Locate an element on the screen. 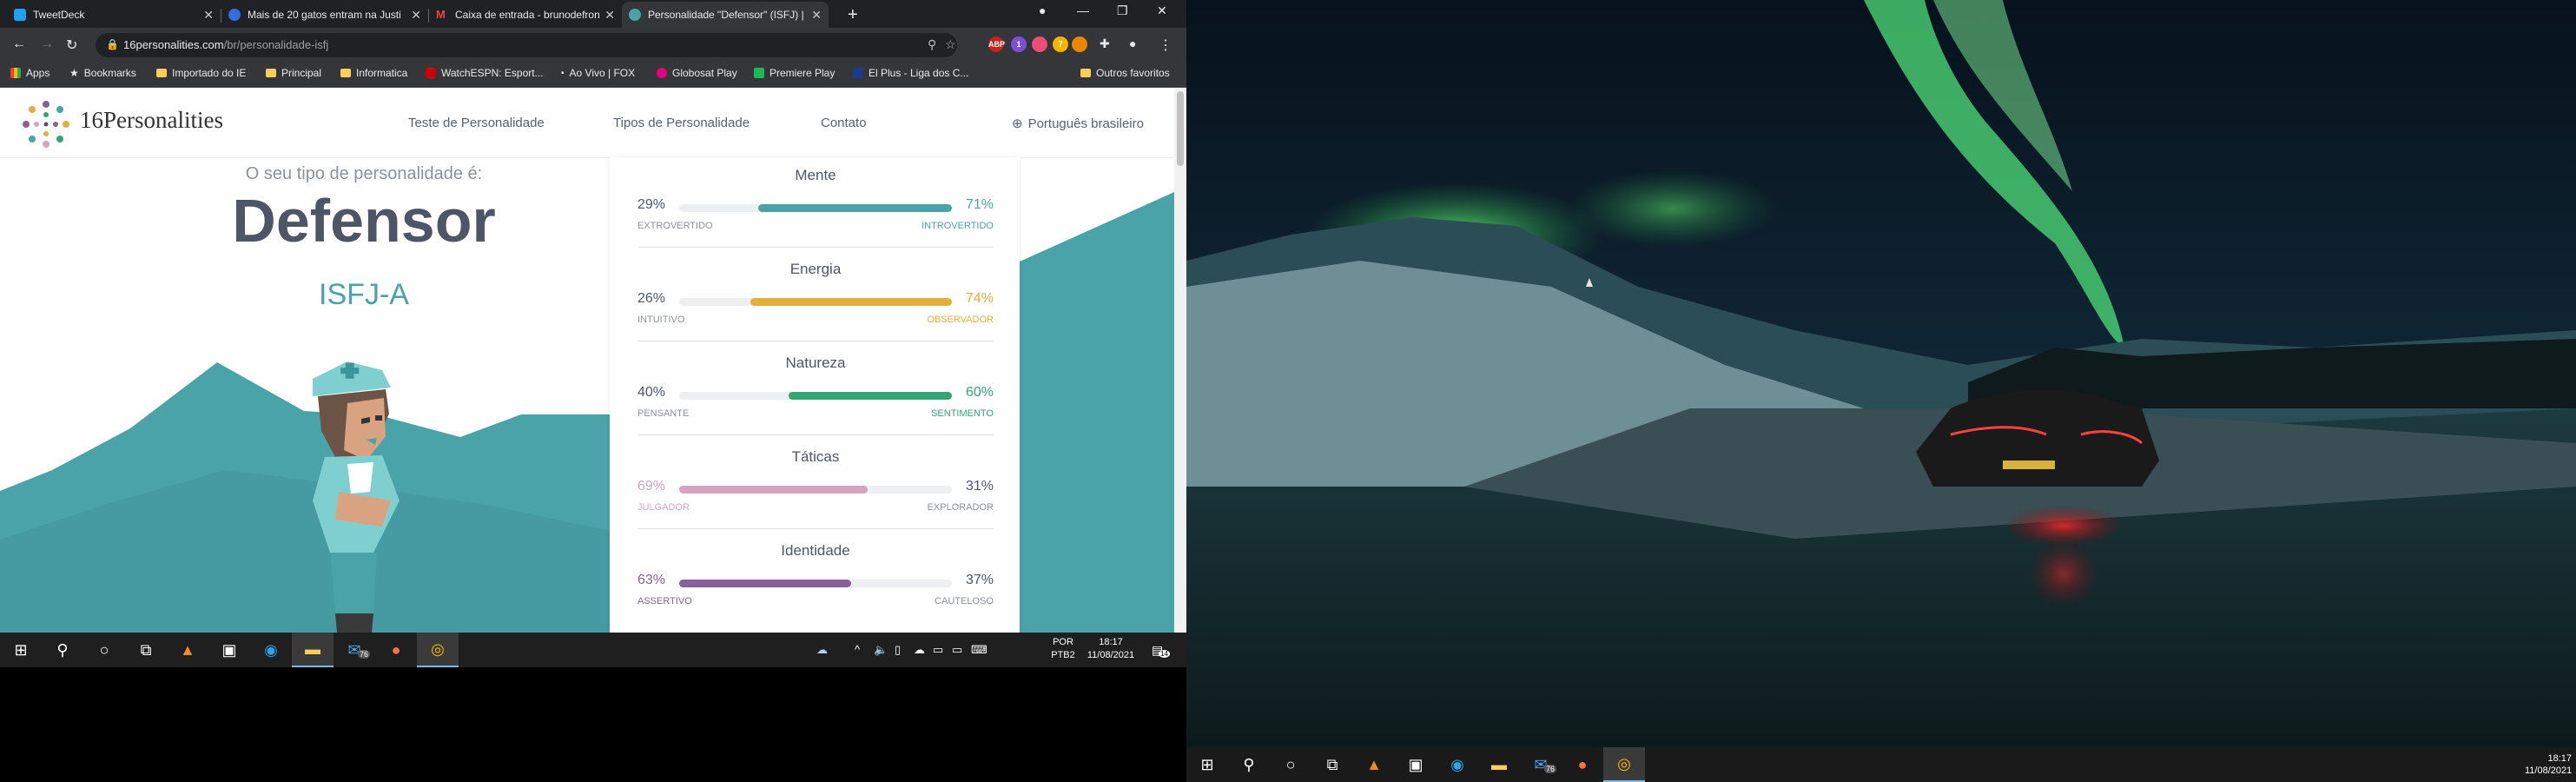  cloud-icon: ☁ is located at coordinates (920, 650).